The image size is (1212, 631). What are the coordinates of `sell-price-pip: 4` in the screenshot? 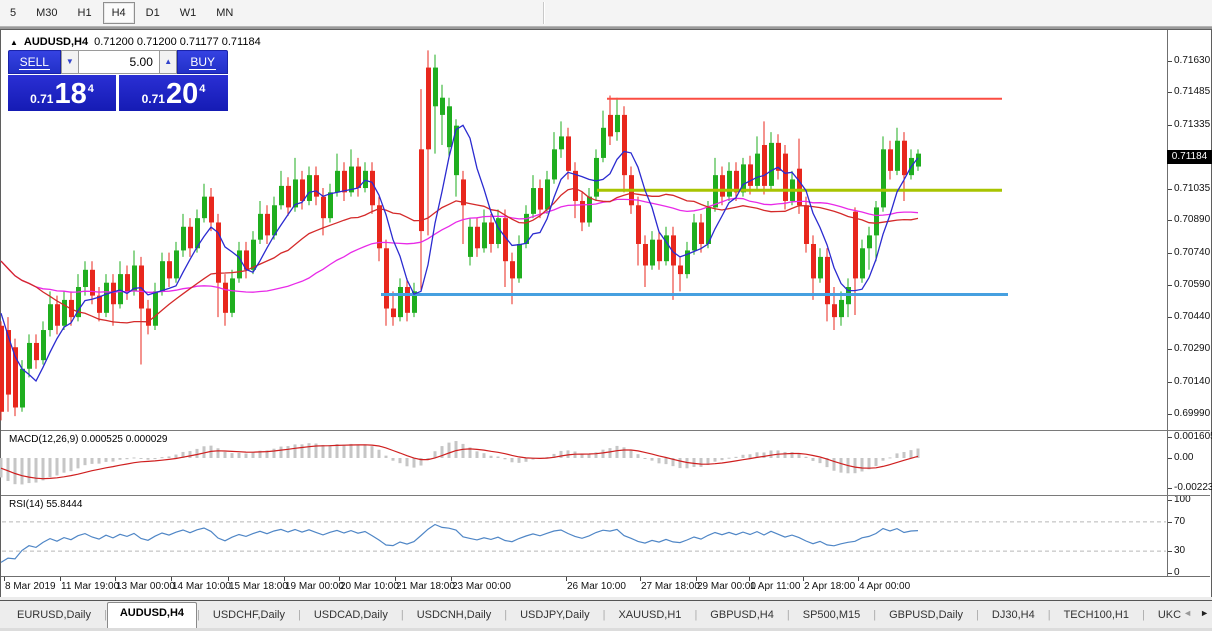 It's located at (90, 89).